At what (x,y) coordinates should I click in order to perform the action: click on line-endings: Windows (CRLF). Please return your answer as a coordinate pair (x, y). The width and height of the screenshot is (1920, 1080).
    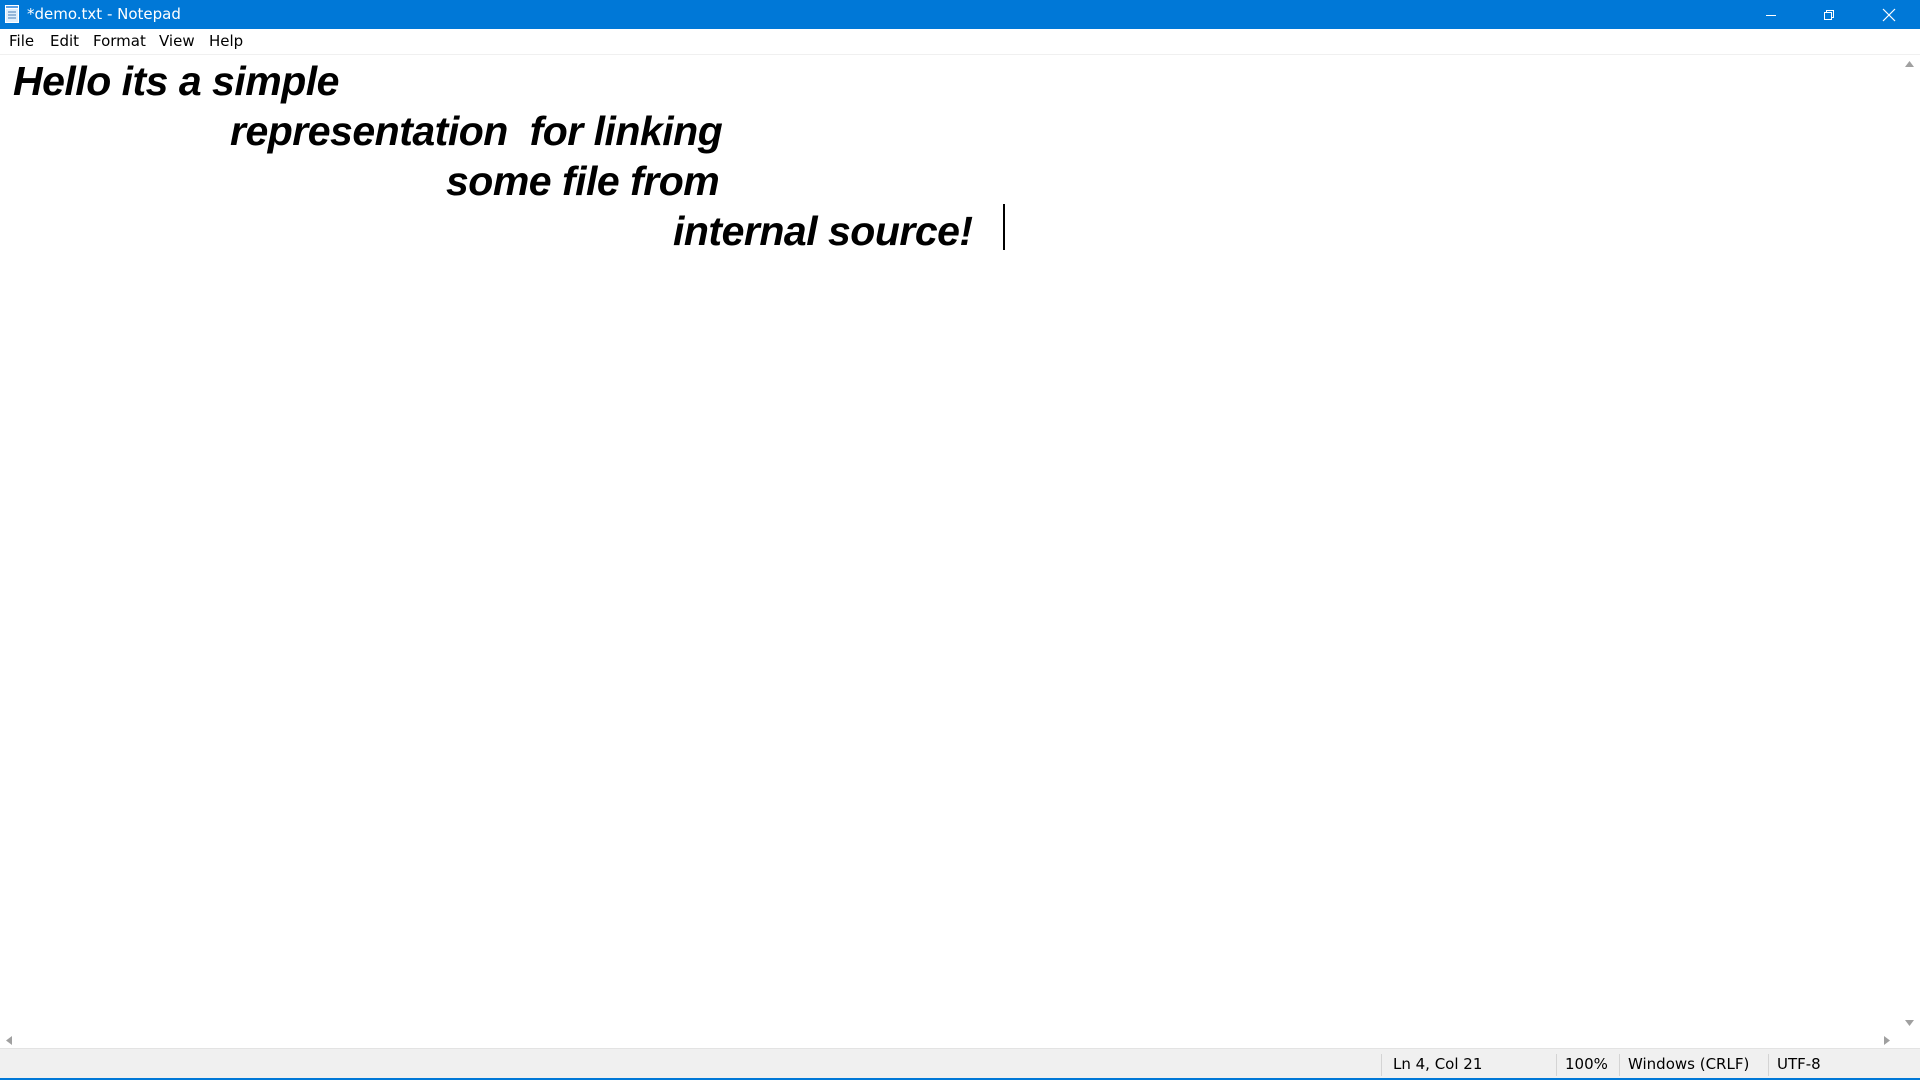
    Looking at the image, I should click on (1689, 1064).